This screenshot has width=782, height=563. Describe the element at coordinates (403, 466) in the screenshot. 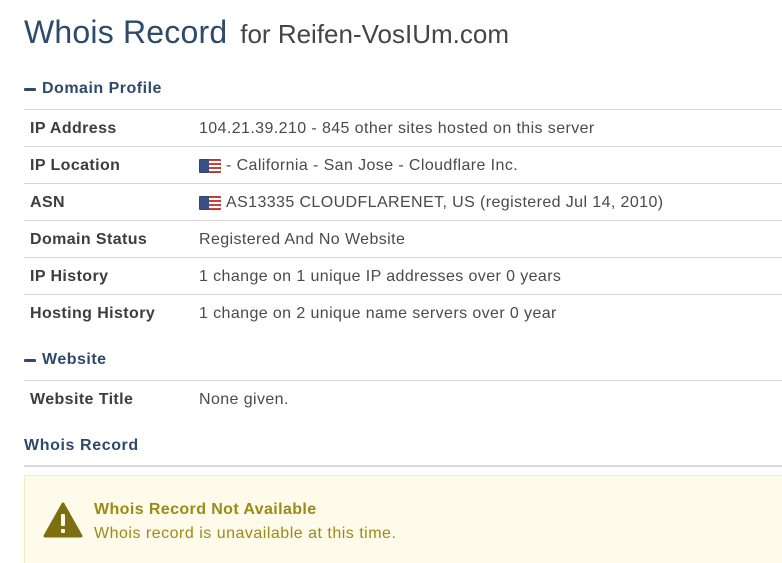

I see `divider` at that location.